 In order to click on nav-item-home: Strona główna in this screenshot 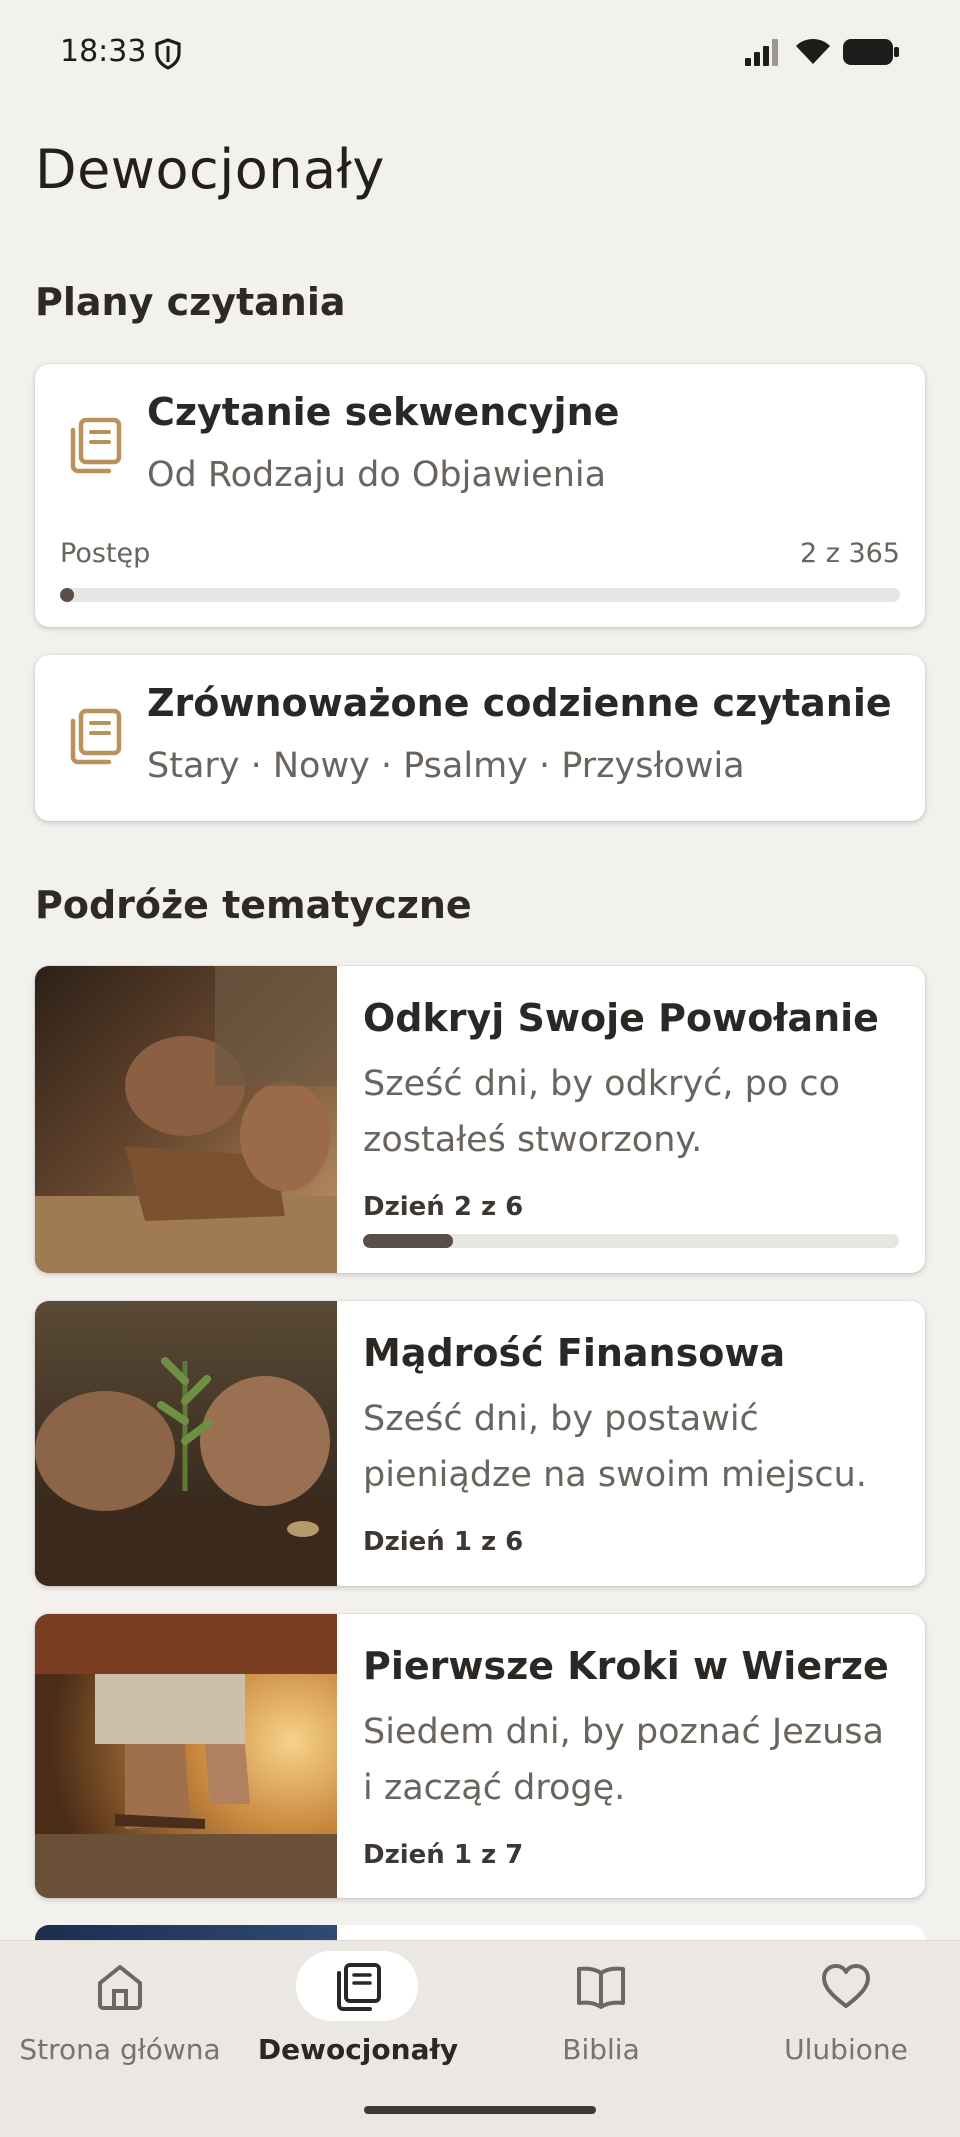, I will do `click(120, 2011)`.